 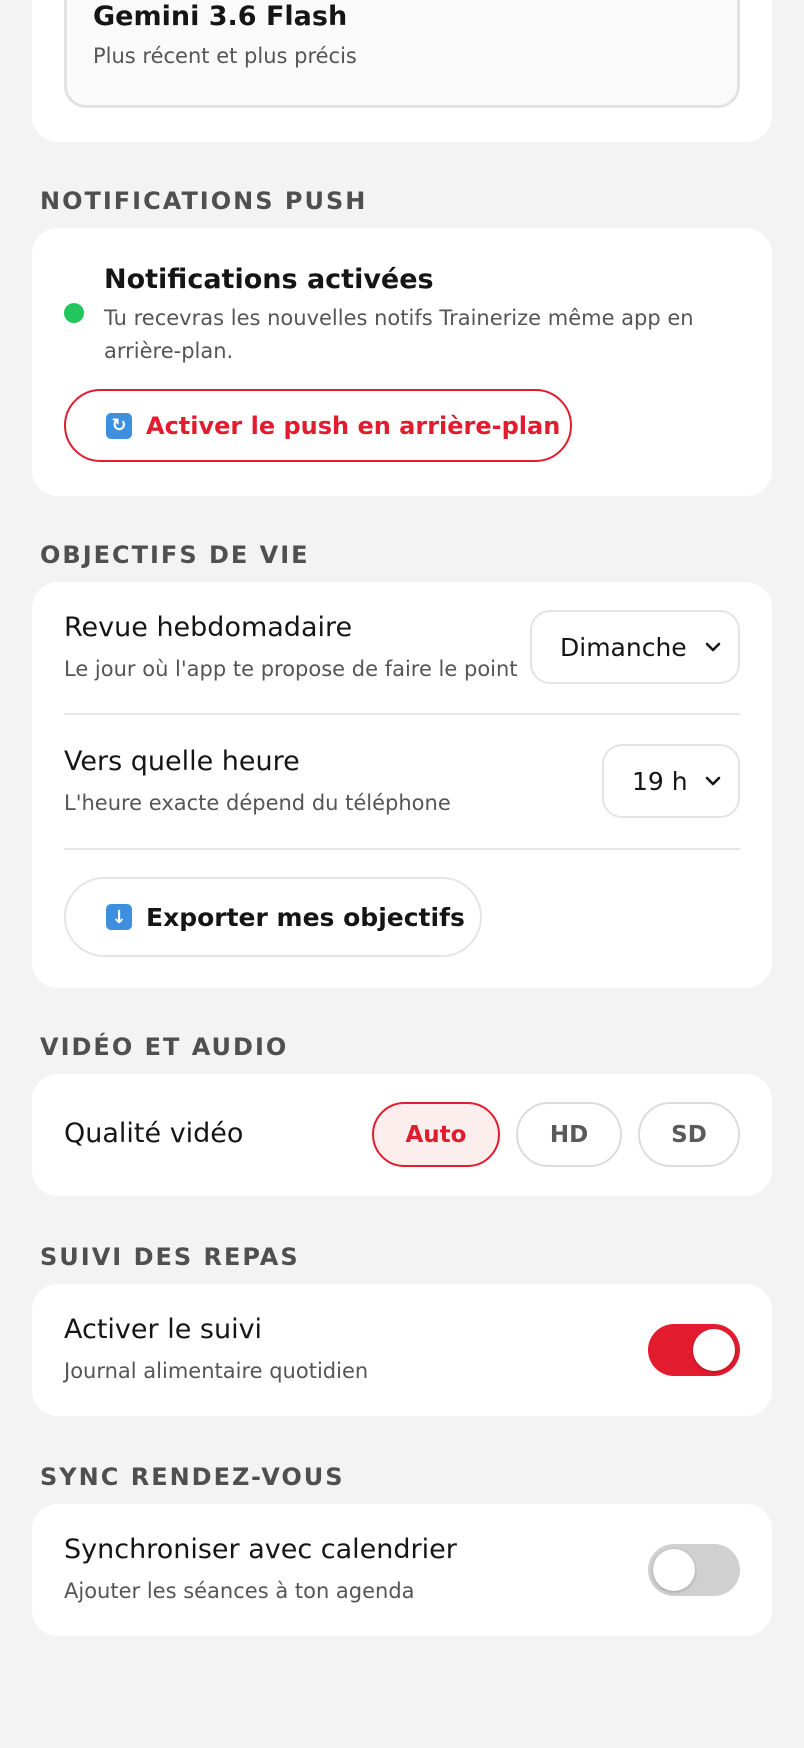 What do you see at coordinates (175, 555) in the screenshot?
I see `section-title-goals: OBJECTIFS DE VIE` at bounding box center [175, 555].